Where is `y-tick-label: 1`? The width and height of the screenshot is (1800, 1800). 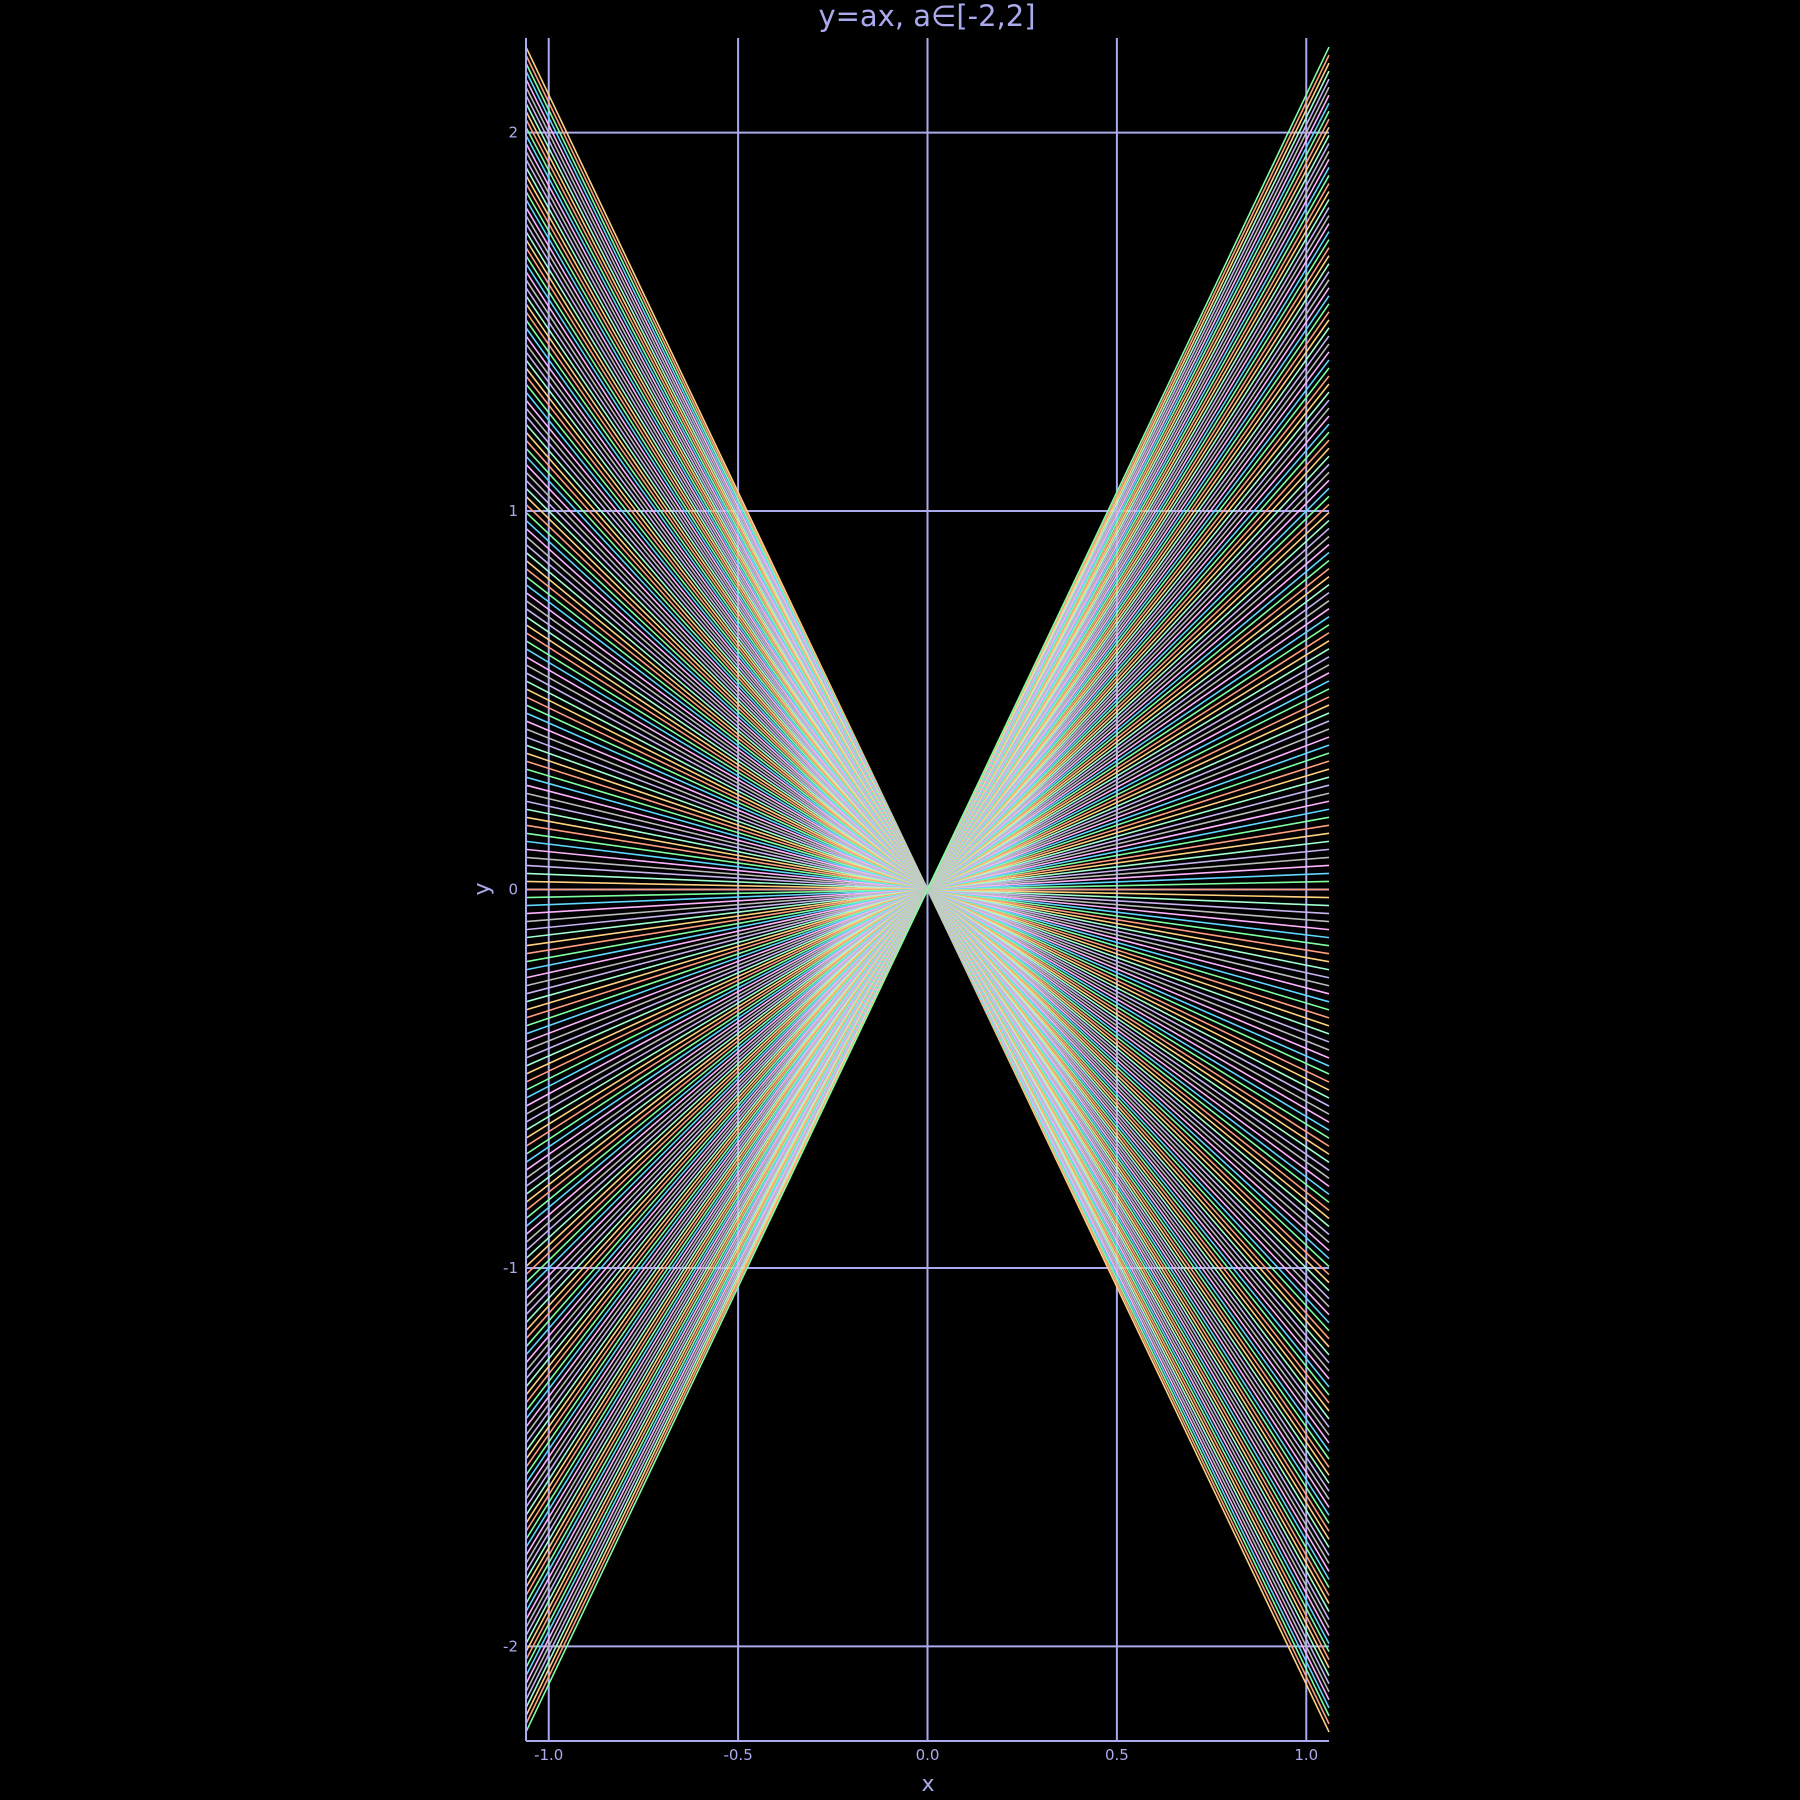
y-tick-label: 1 is located at coordinates (513, 511).